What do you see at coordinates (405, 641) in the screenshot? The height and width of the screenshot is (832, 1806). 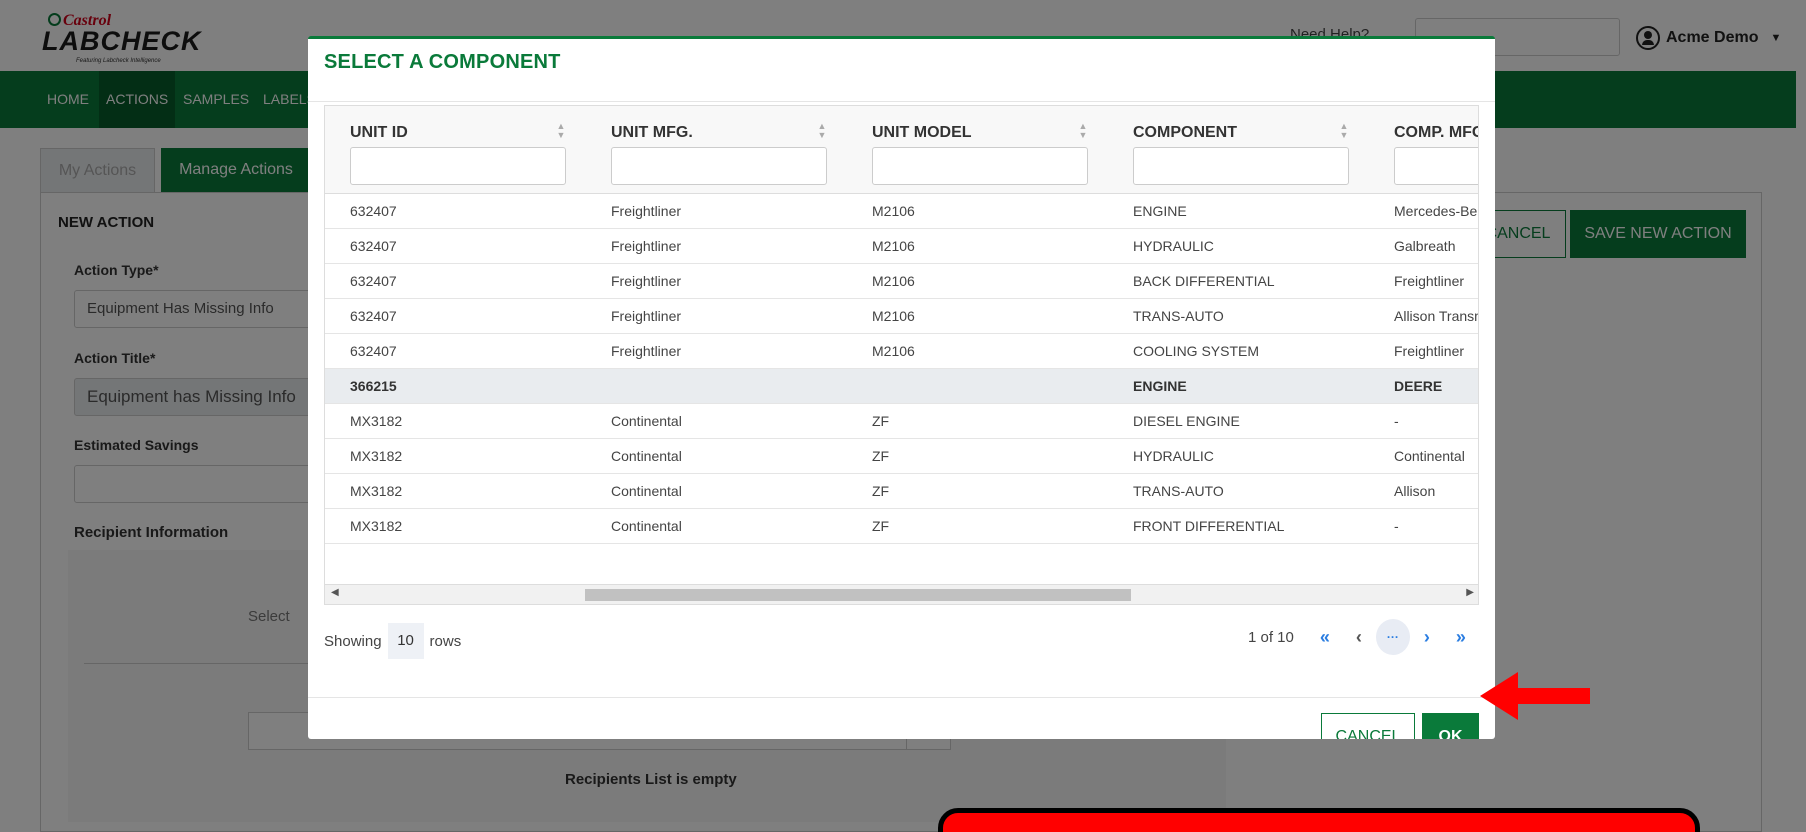 I see `rows-per-page-select: 10` at bounding box center [405, 641].